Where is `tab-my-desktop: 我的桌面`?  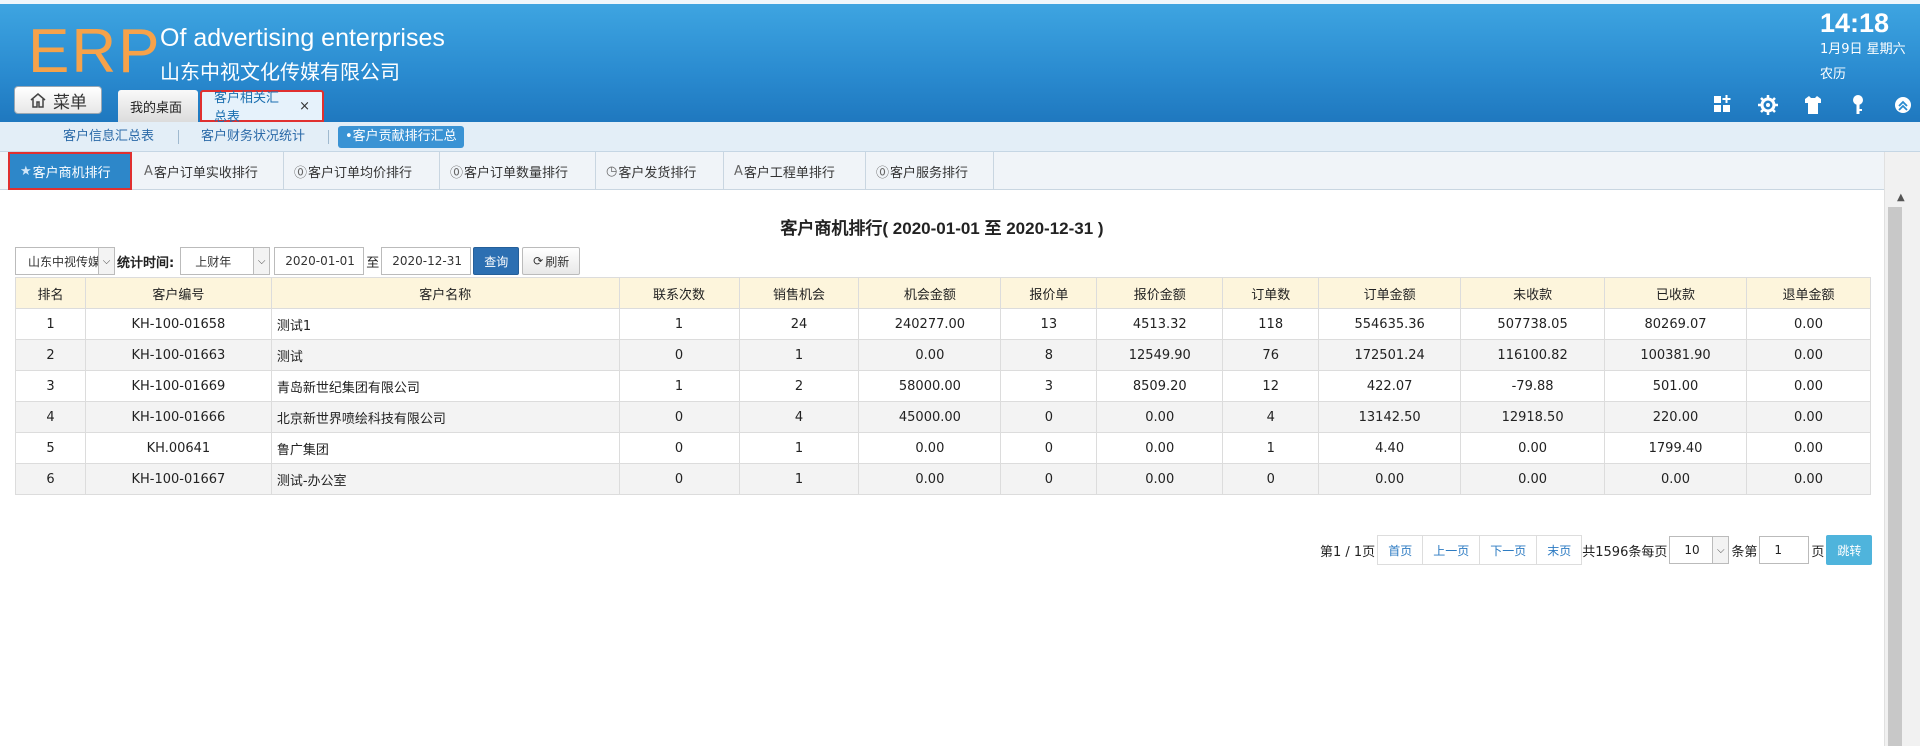 tab-my-desktop: 我的桌面 is located at coordinates (158, 106).